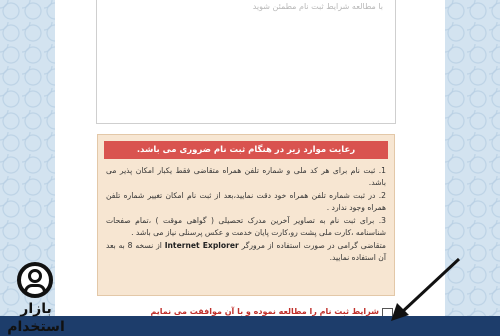 The image size is (500, 336). I want to click on textarea-partial-text: با مطالعه شرایط ثبت نام مطمئن شوید, so click(317, 6).